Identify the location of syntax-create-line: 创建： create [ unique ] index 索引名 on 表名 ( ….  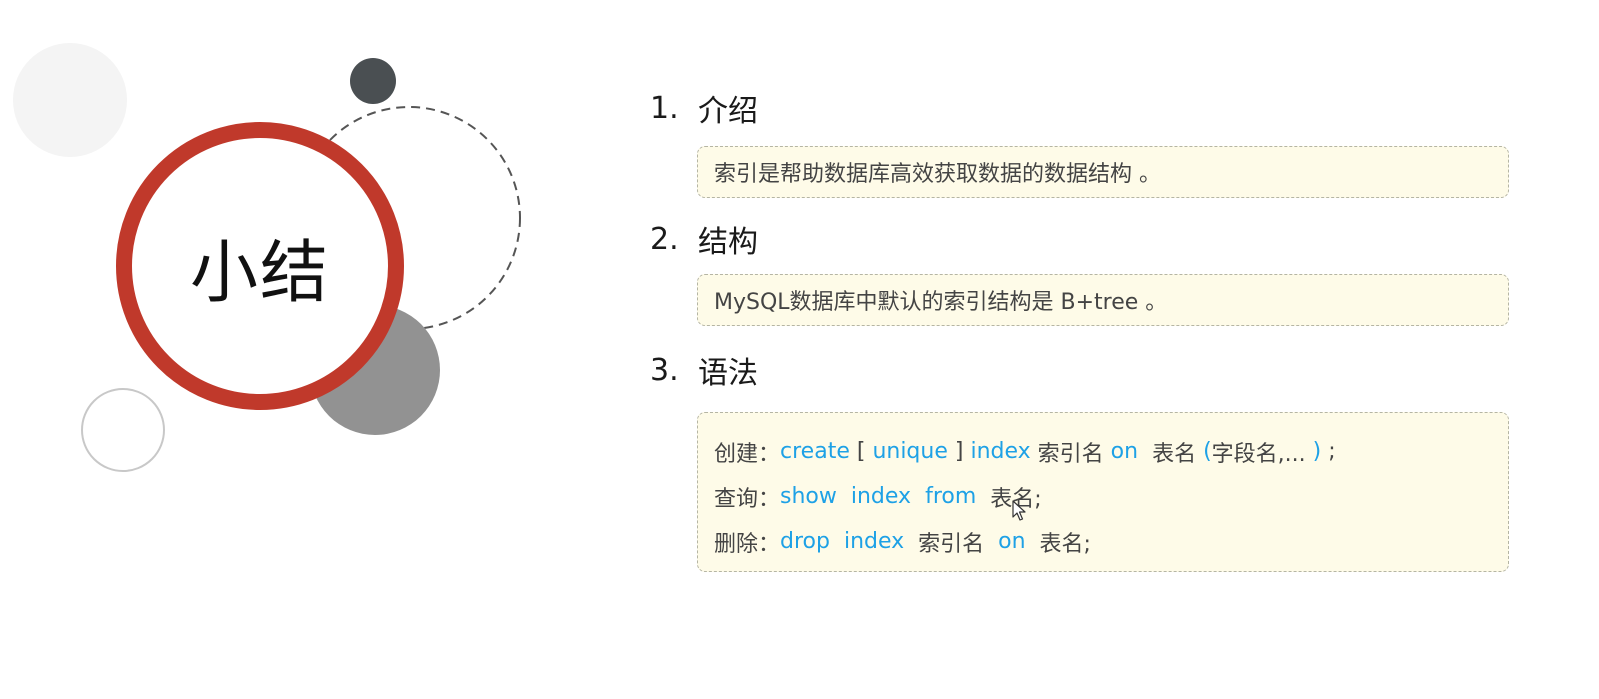
(1103, 451).